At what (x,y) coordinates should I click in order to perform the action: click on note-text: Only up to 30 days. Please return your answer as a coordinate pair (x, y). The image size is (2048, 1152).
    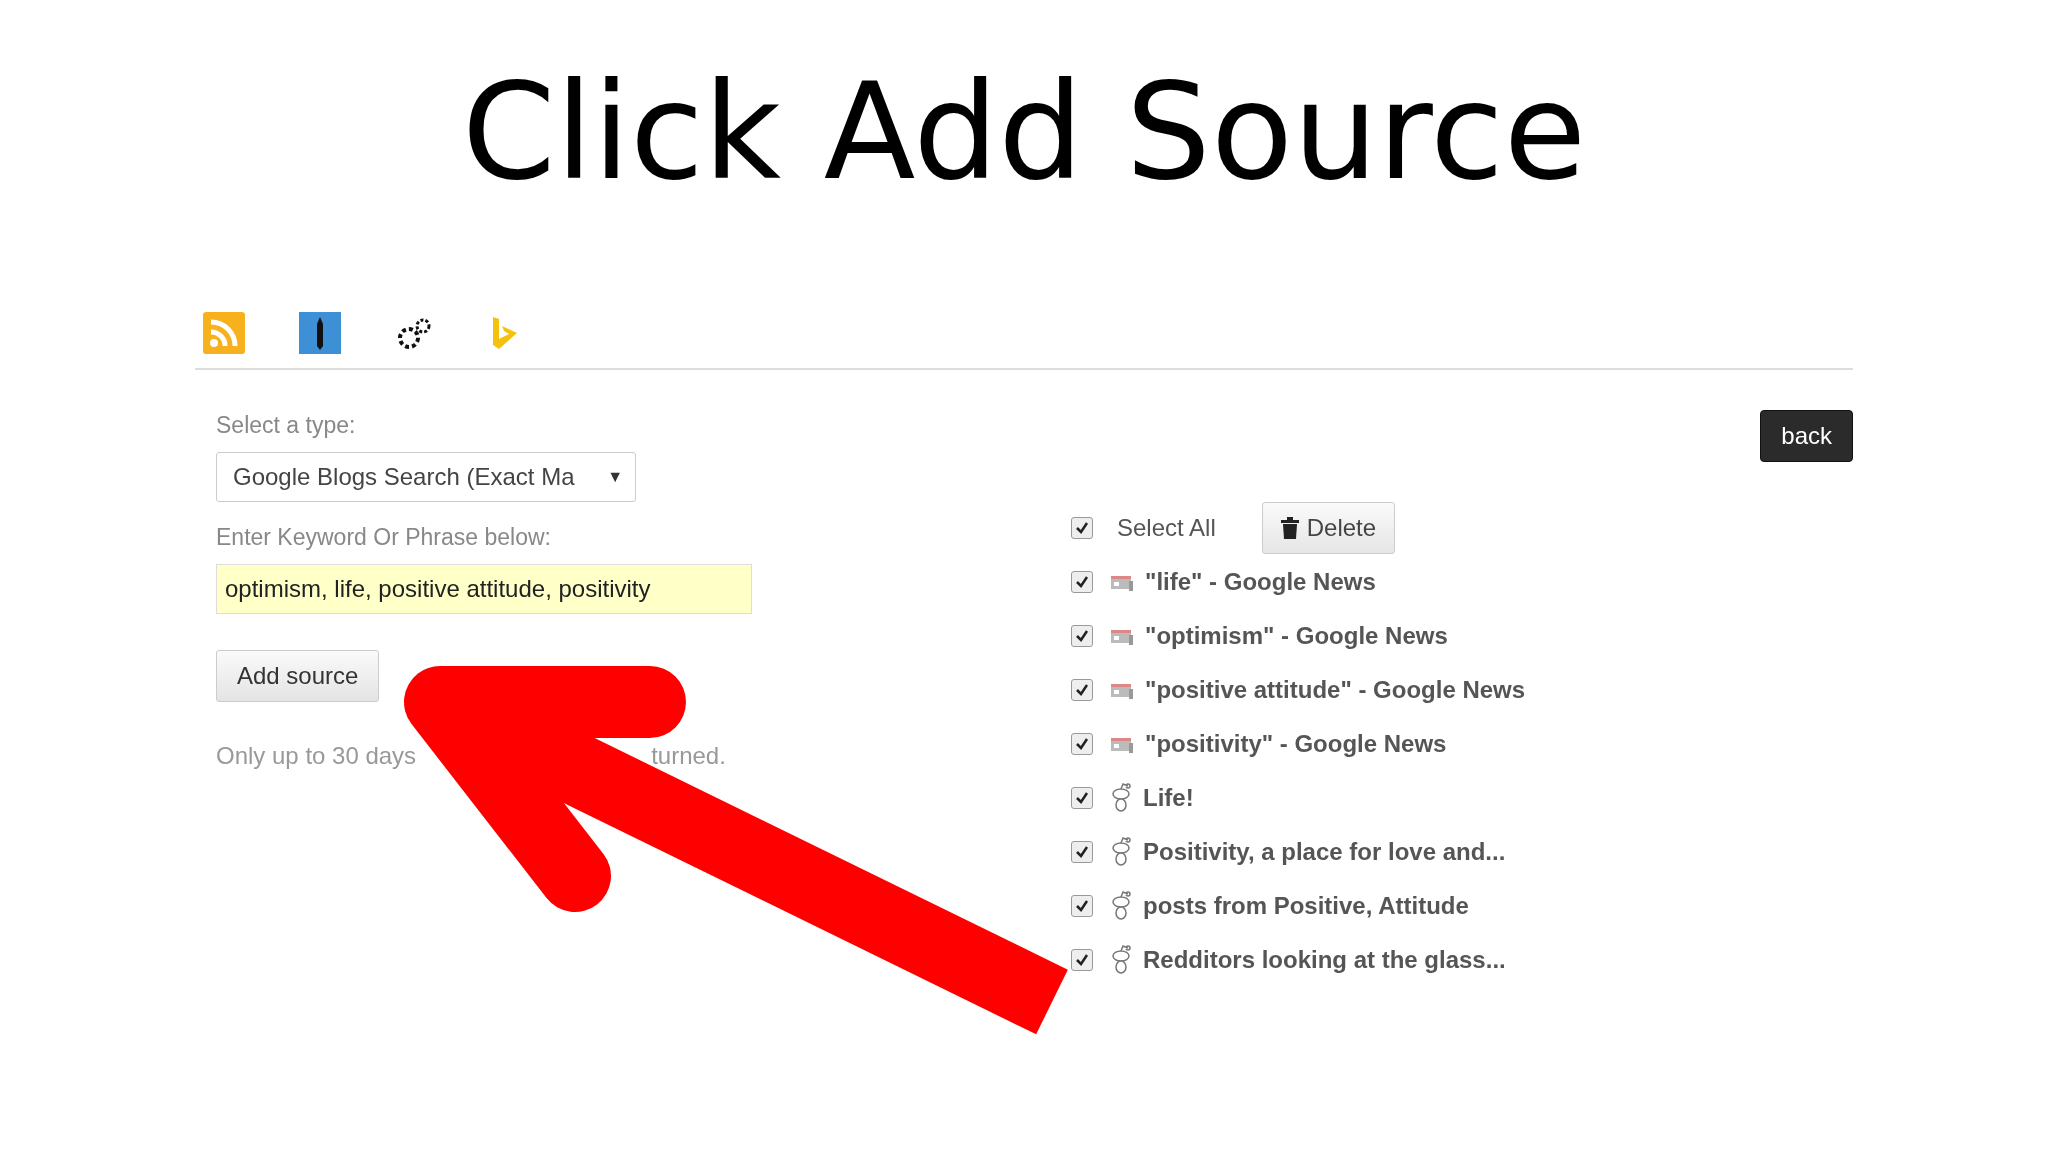
    Looking at the image, I should click on (316, 756).